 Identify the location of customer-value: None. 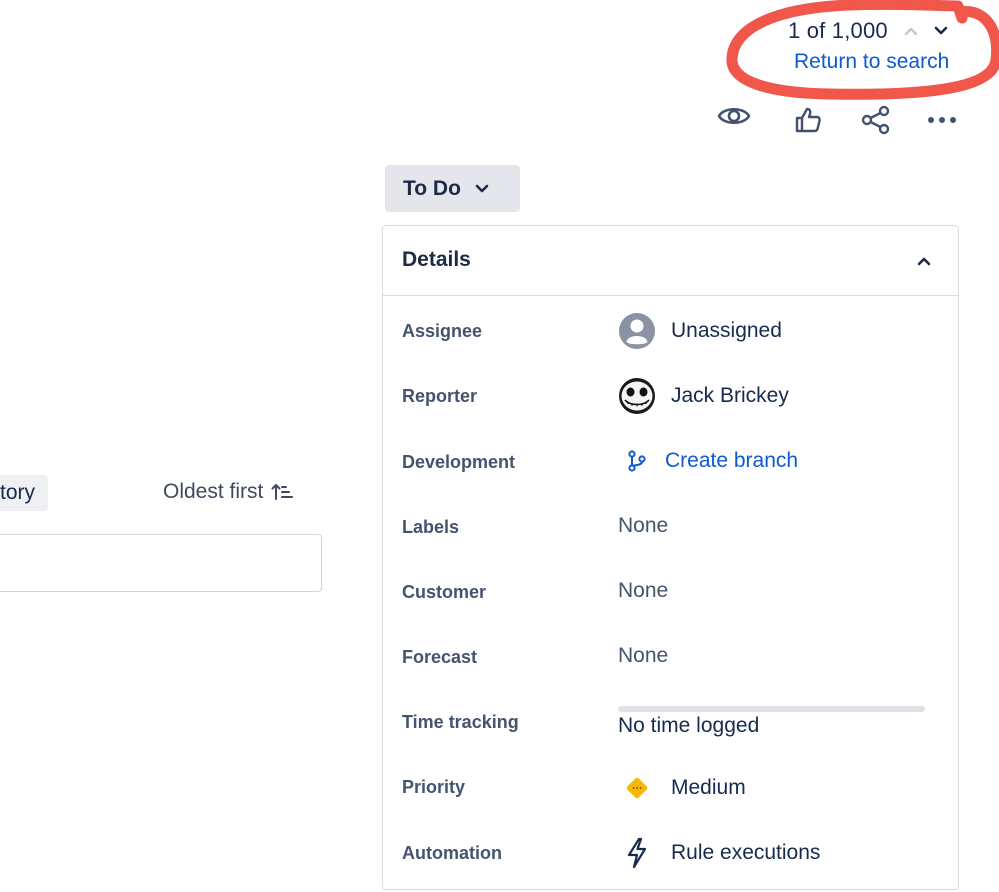
(643, 590).